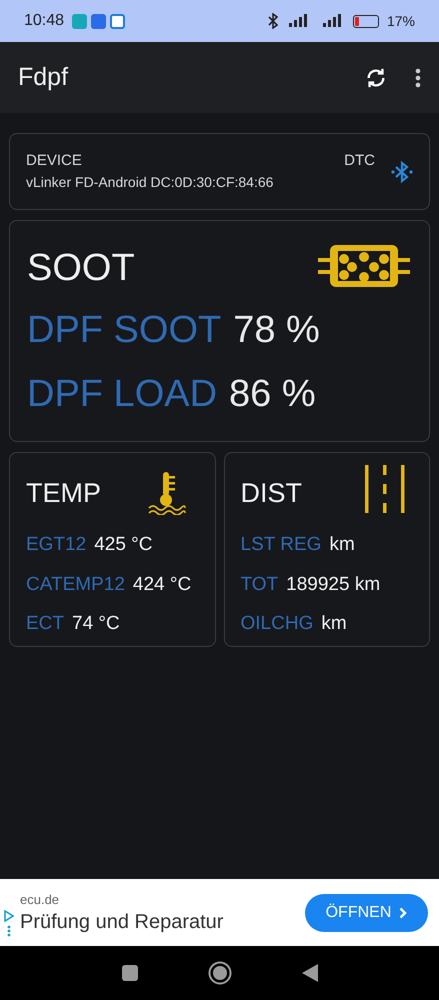  What do you see at coordinates (64, 493) in the screenshot?
I see `card-title: TEMP` at bounding box center [64, 493].